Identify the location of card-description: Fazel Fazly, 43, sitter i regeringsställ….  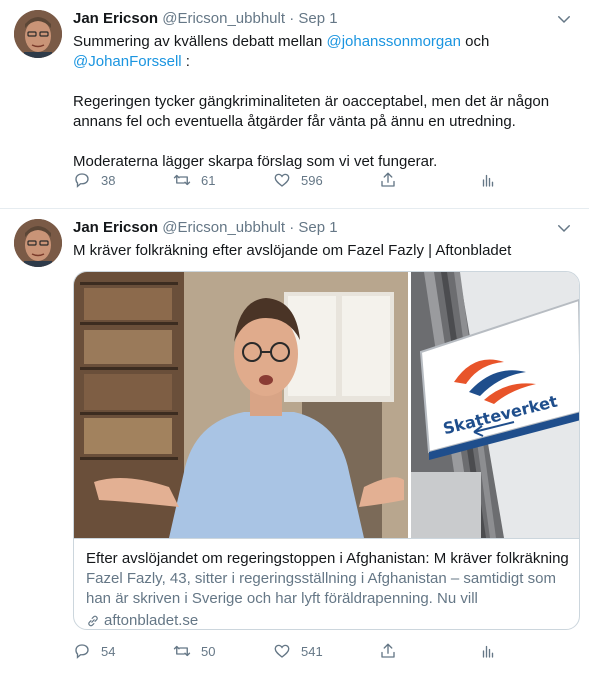
(321, 588).